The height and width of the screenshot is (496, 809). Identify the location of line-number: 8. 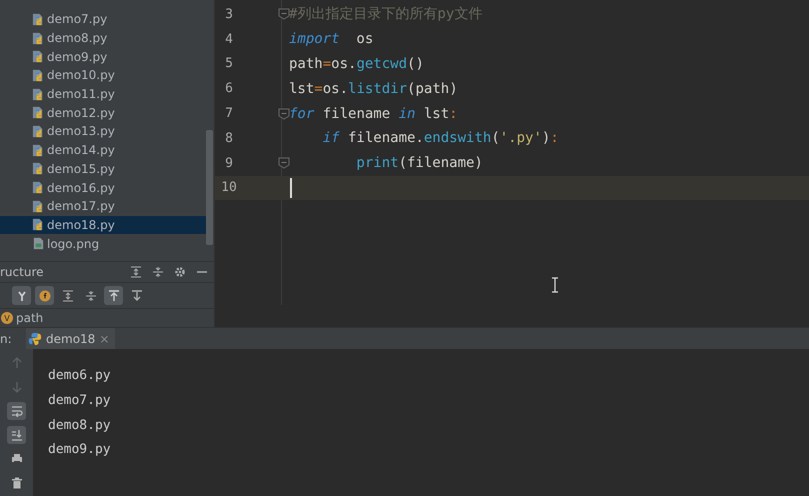
(229, 138).